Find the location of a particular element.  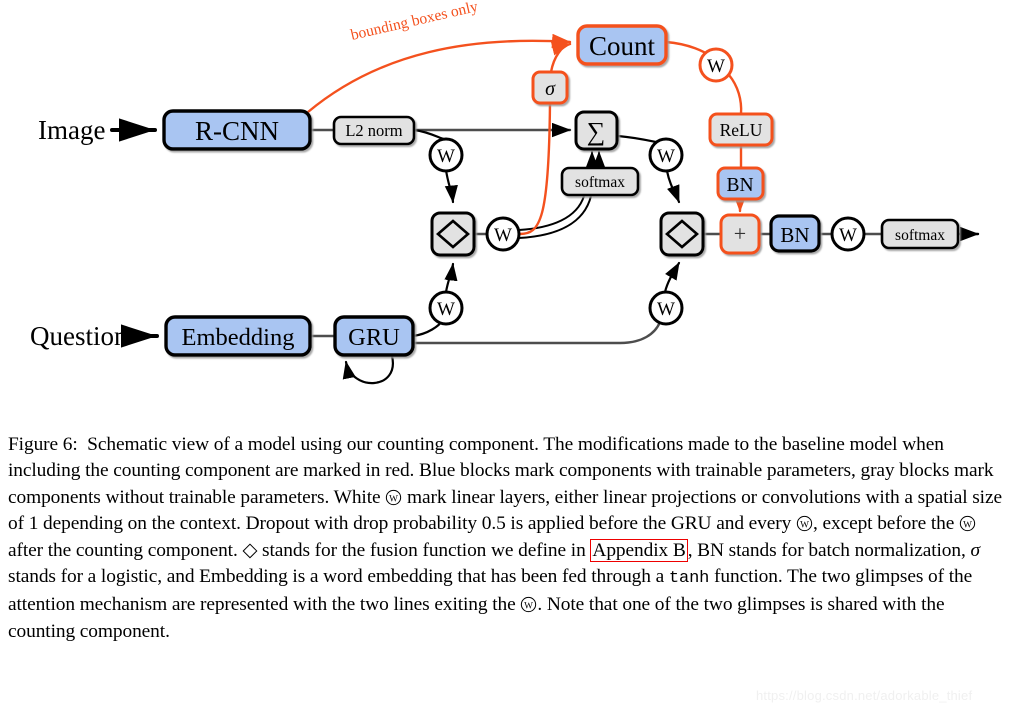

block-sigma: σ is located at coordinates (550, 87).